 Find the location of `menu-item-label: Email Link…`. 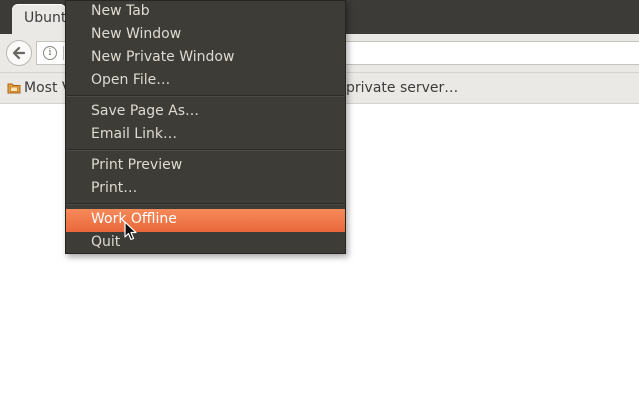

menu-item-label: Email Link… is located at coordinates (134, 134).